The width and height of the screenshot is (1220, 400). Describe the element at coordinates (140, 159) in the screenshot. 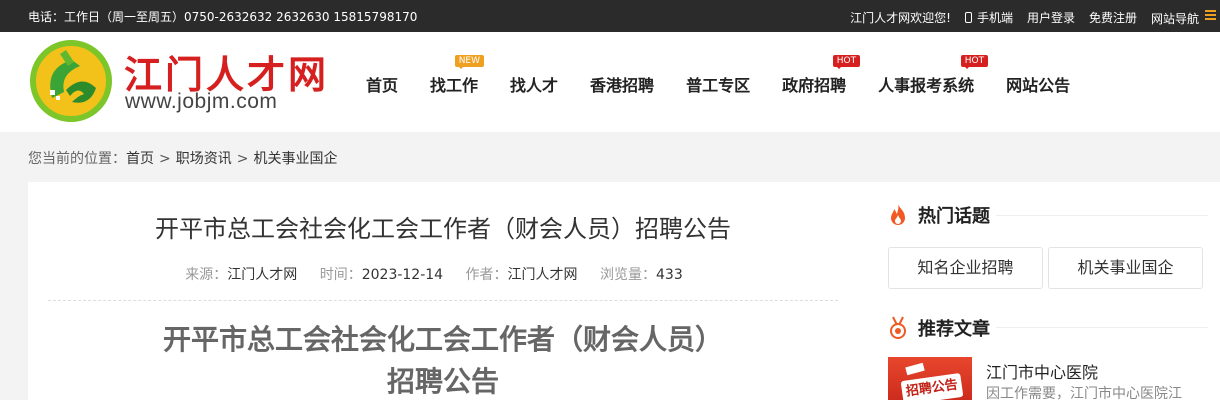

I see `breadcrumb-home: 首页` at that location.